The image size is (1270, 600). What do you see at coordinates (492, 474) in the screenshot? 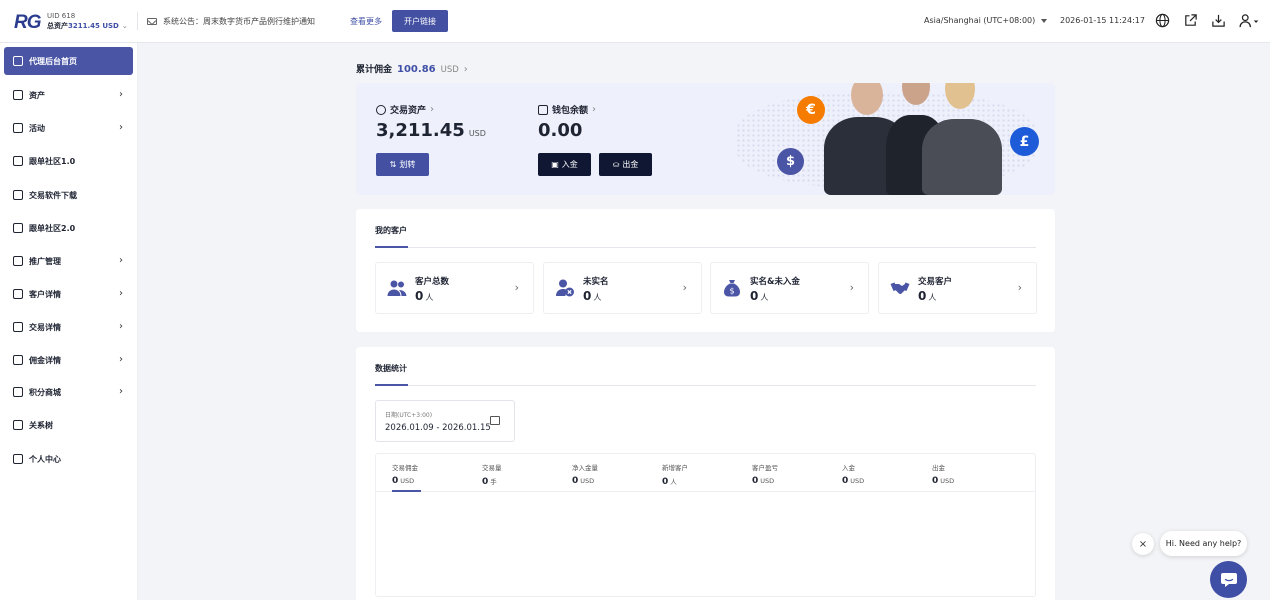
I see `metric-volume: 交易量 0 手` at bounding box center [492, 474].